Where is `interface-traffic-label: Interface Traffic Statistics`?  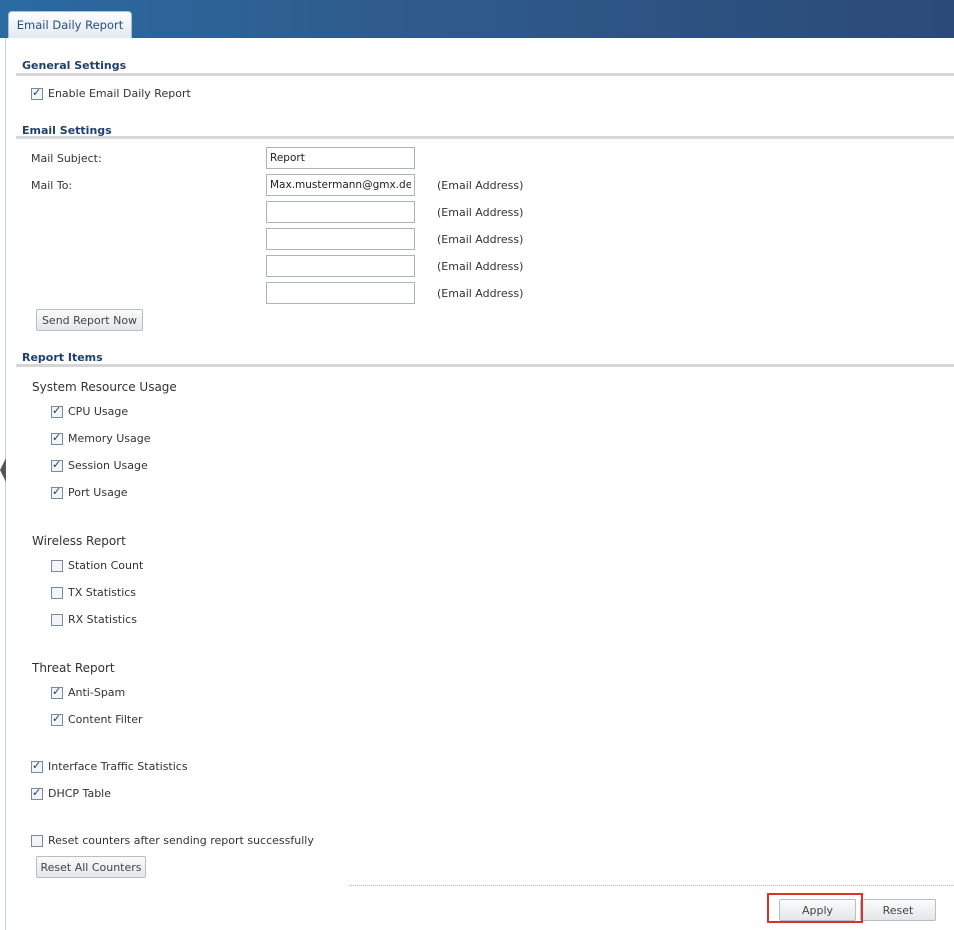 interface-traffic-label: Interface Traffic Statistics is located at coordinates (118, 766).